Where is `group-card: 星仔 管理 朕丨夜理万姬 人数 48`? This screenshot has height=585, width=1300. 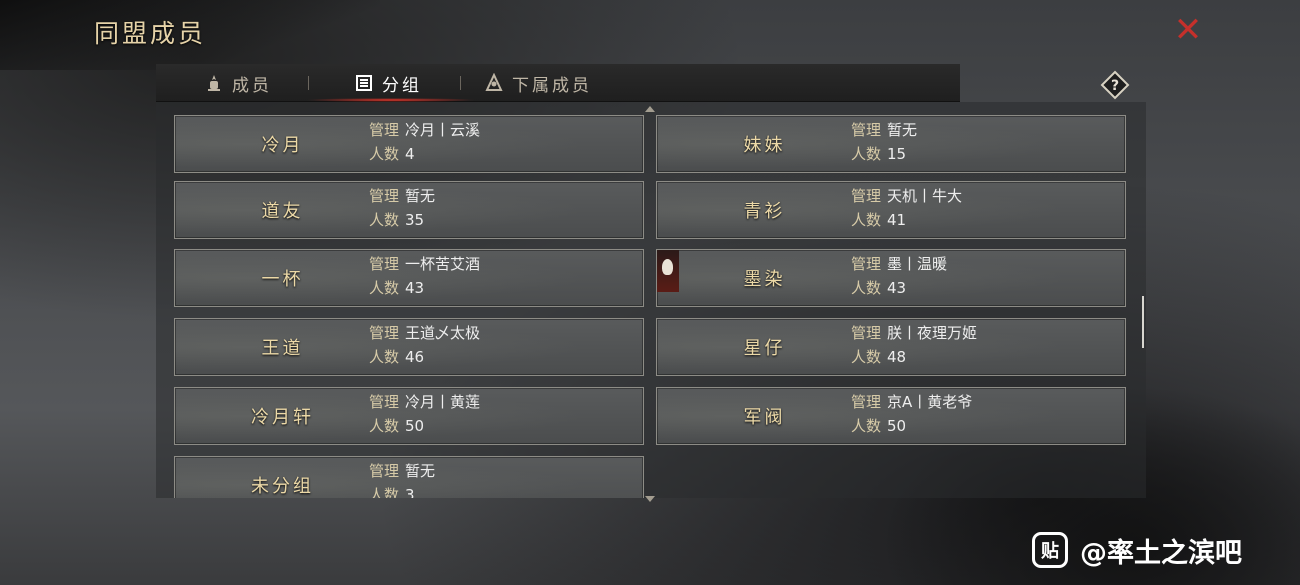
group-card: 星仔 管理 朕丨夜理万姬 人数 48 is located at coordinates (891, 347).